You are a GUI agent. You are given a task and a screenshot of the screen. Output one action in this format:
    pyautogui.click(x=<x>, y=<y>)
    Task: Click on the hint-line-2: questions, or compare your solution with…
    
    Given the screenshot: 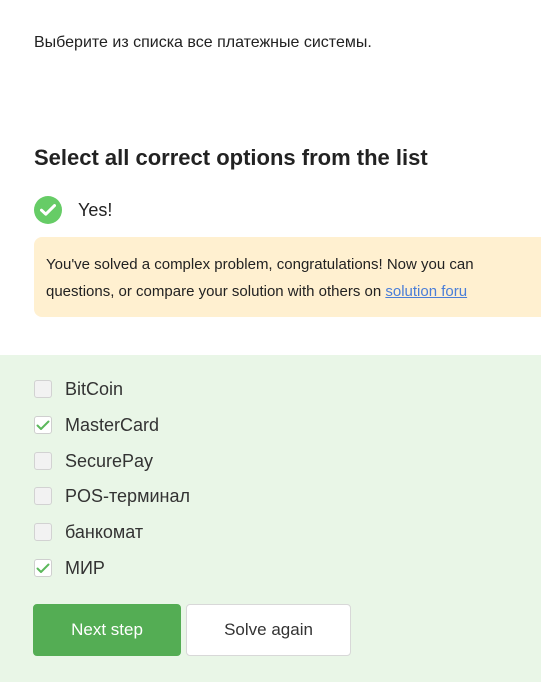 What is the action you would take?
    pyautogui.click(x=293, y=291)
    